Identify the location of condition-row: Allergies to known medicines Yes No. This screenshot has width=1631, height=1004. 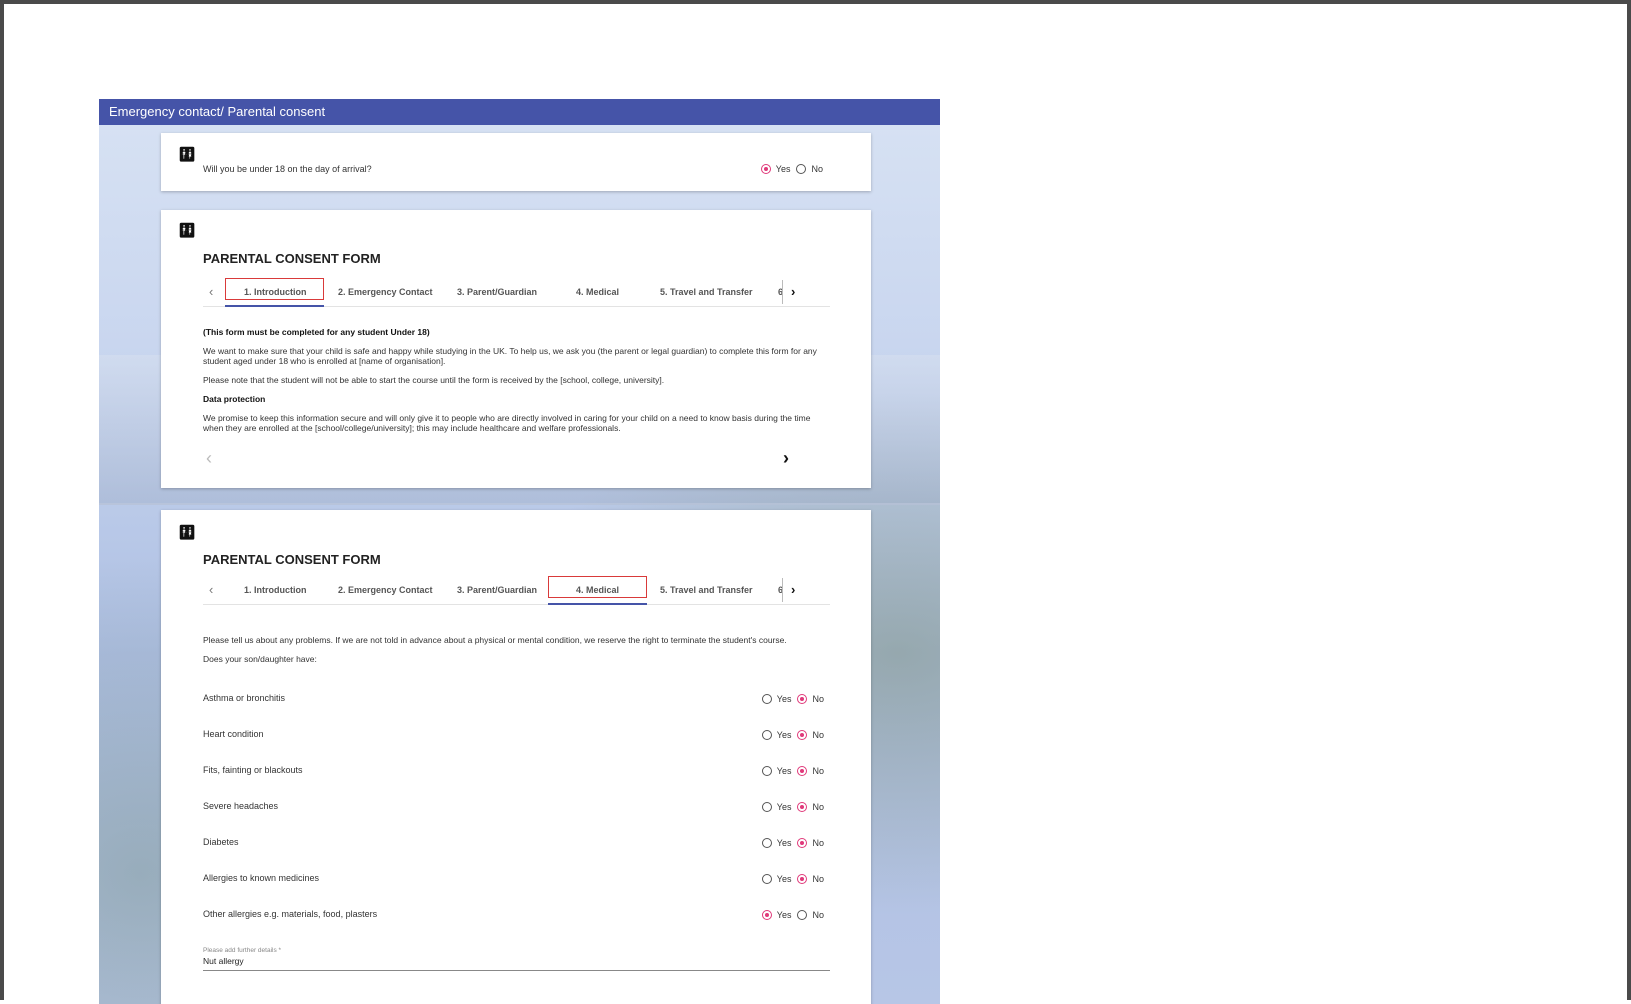
(516, 881).